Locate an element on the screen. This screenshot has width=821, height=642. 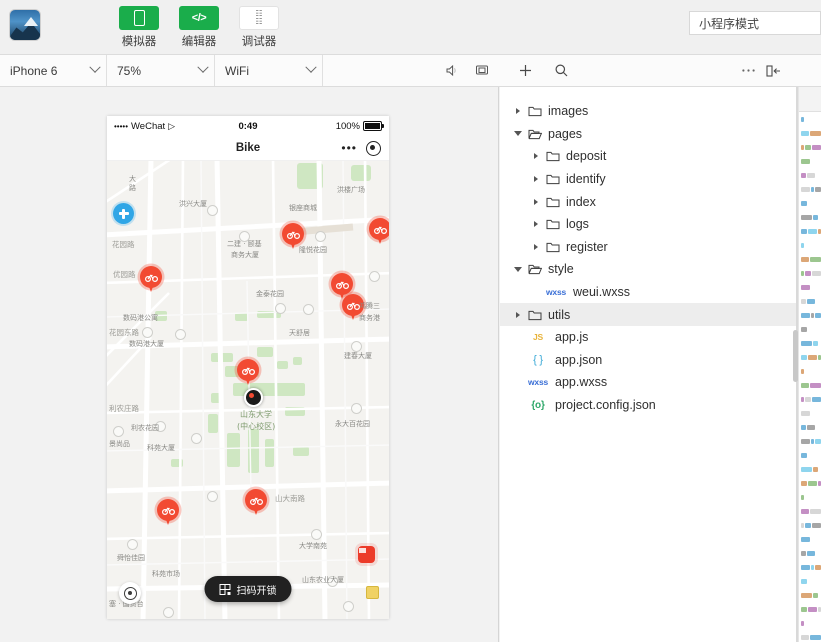
tree-item-style: style is located at coordinates (648, 269).